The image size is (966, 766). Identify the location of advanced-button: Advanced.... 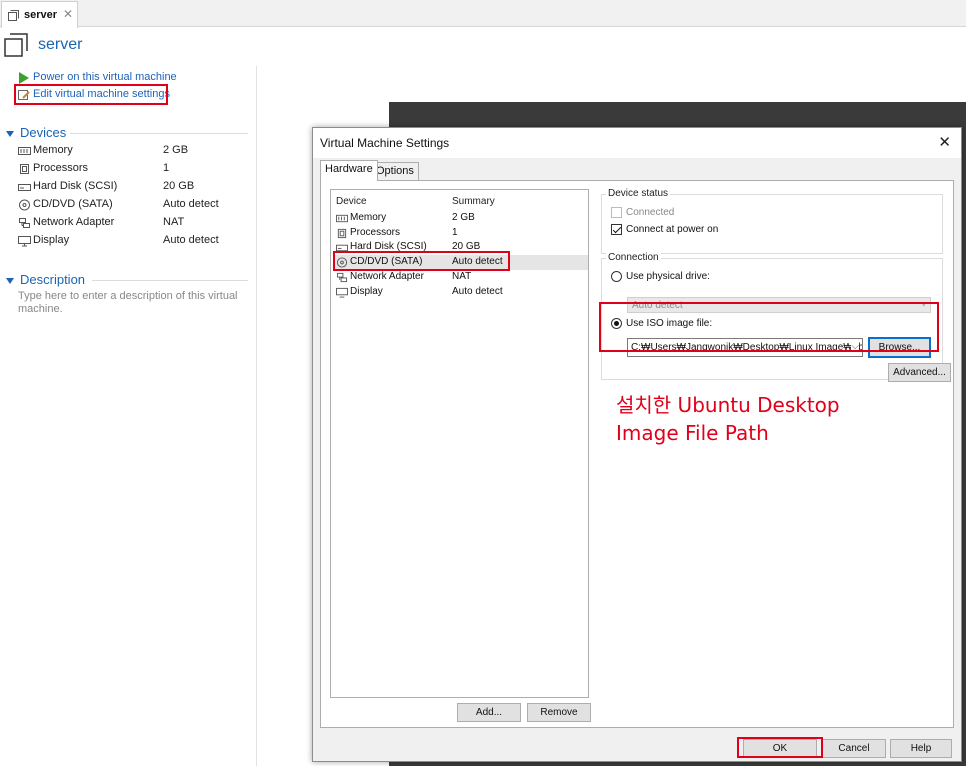
(919, 372).